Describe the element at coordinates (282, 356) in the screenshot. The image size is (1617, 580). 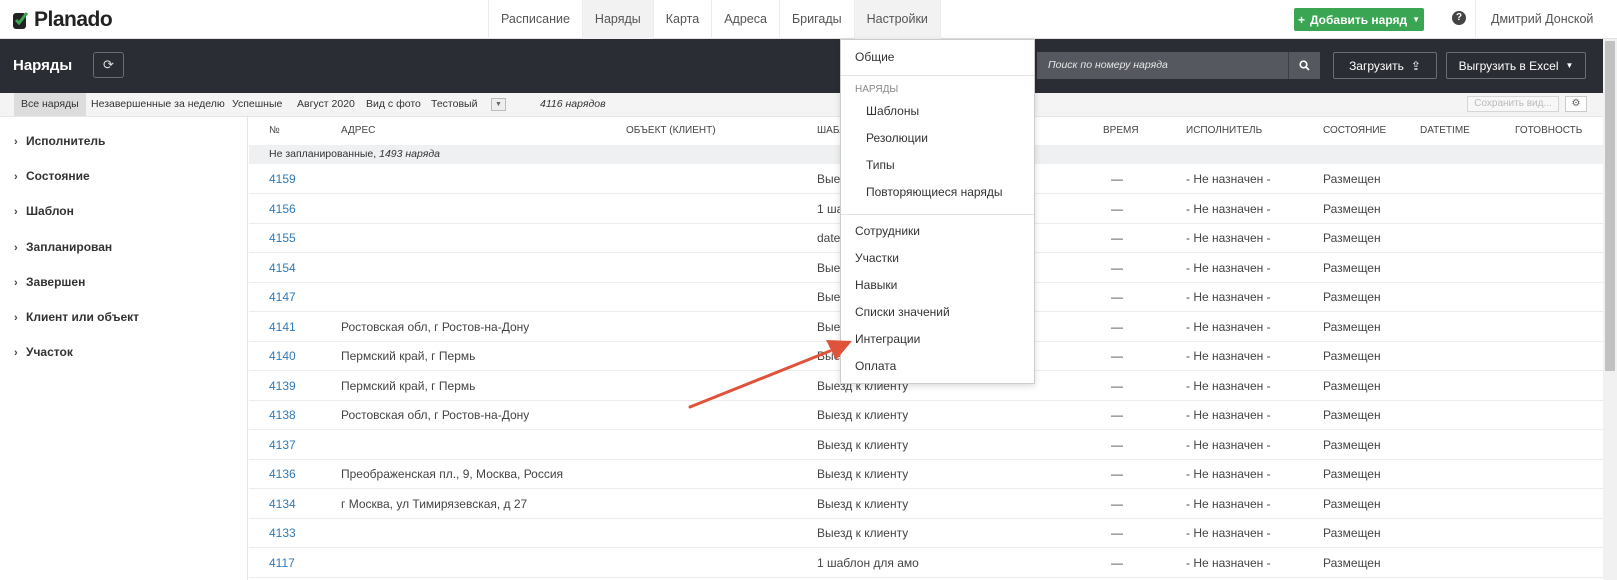
I see `order-number-link: 4140` at that location.